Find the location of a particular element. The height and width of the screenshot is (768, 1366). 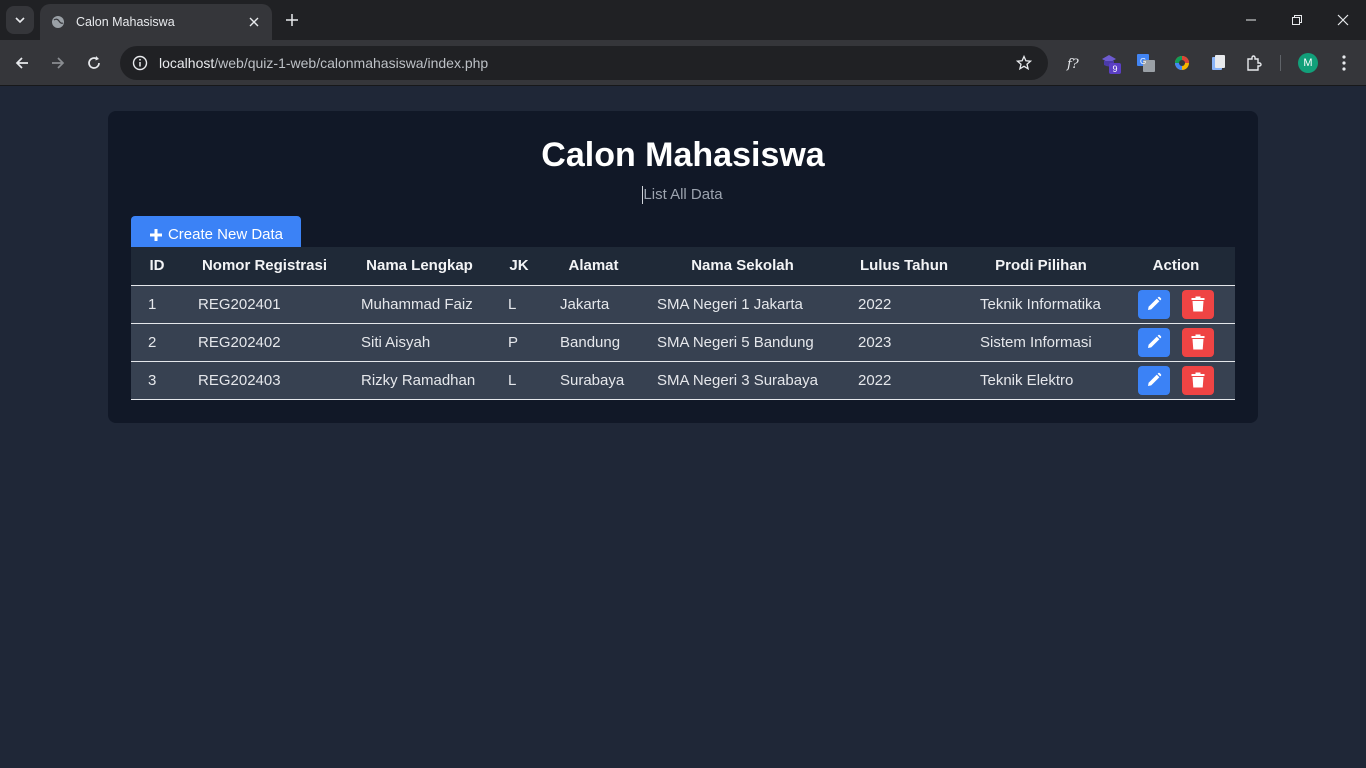

puzzle-extensions-icon is located at coordinates (1254, 63).